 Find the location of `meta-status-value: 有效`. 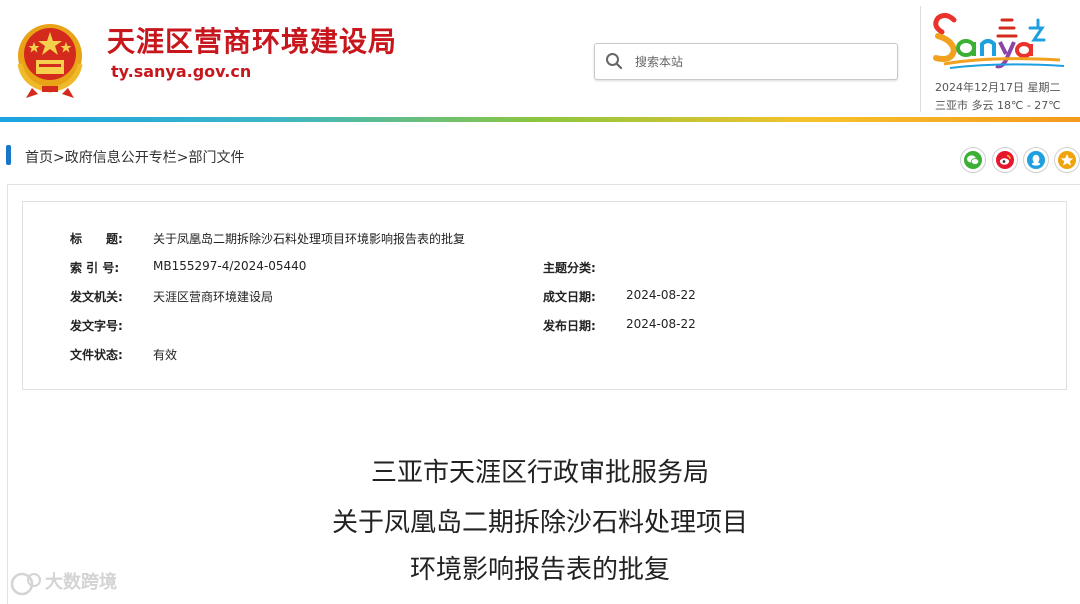

meta-status-value: 有效 is located at coordinates (165, 355).